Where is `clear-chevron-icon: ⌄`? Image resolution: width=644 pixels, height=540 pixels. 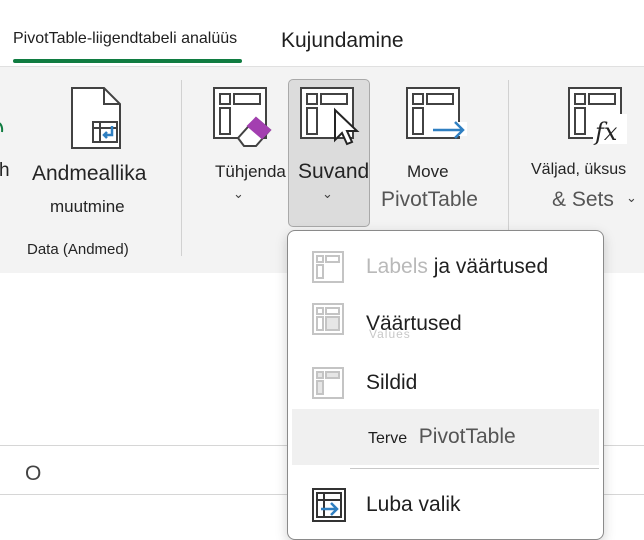
clear-chevron-icon: ⌄ is located at coordinates (238, 194).